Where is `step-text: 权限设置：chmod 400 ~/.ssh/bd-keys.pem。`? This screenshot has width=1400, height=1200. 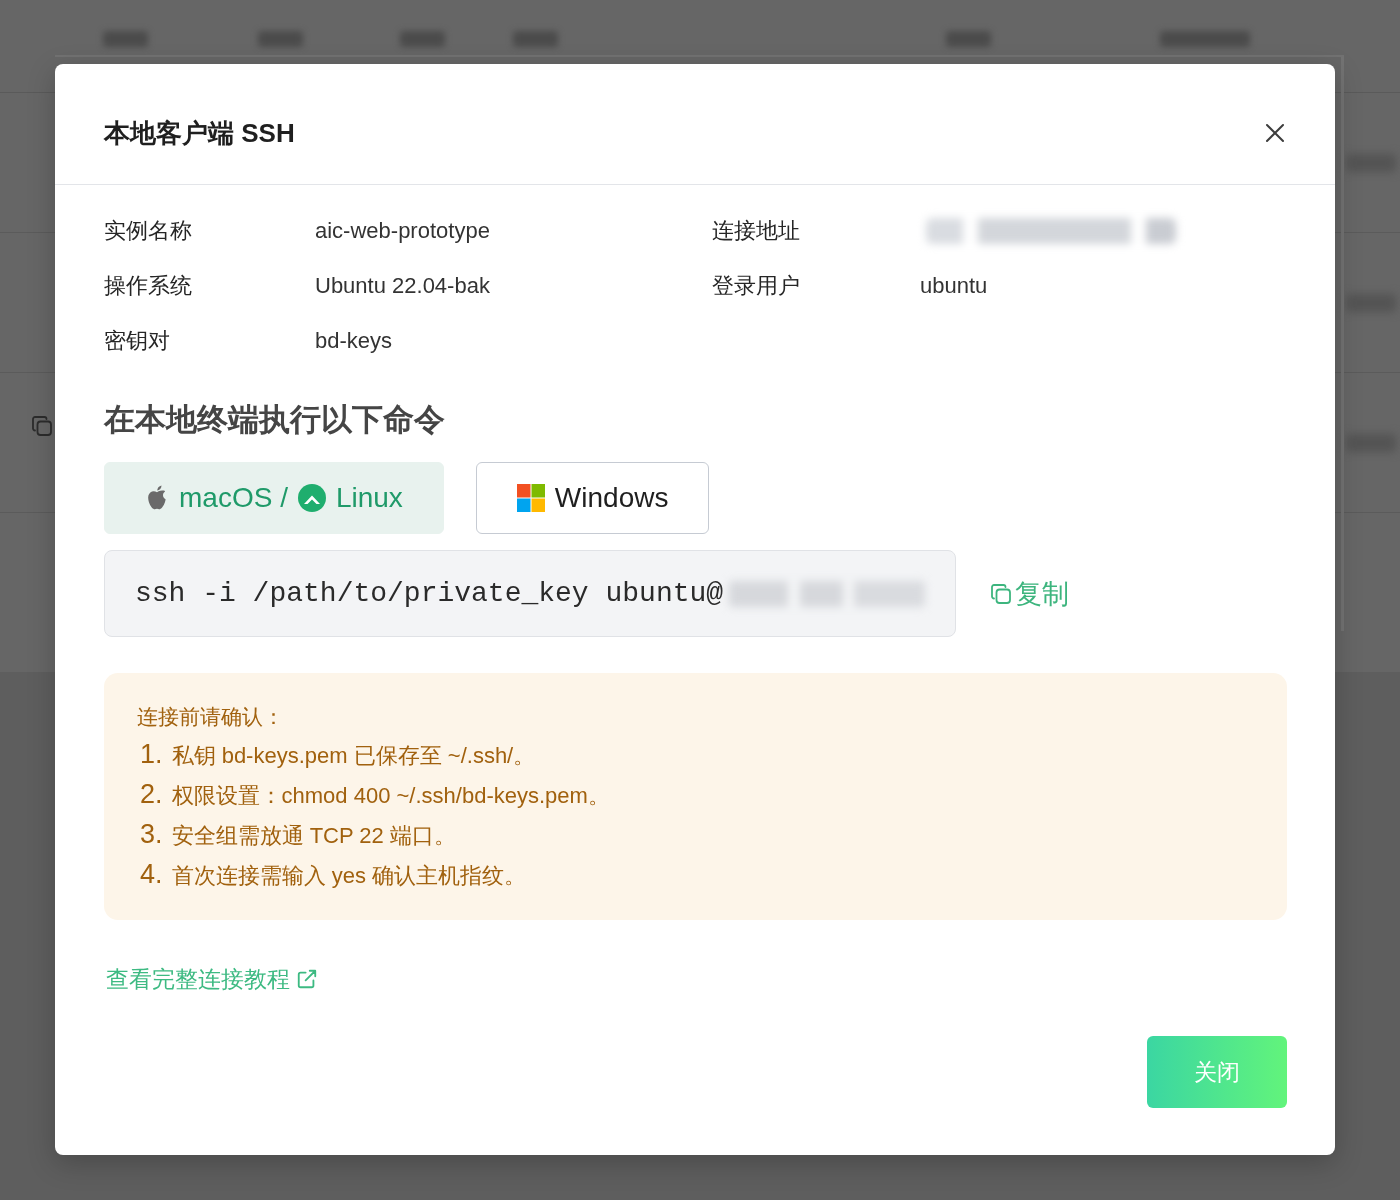 step-text: 权限设置：chmod 400 ~/.ssh/bd-keys.pem。 is located at coordinates (390, 796).